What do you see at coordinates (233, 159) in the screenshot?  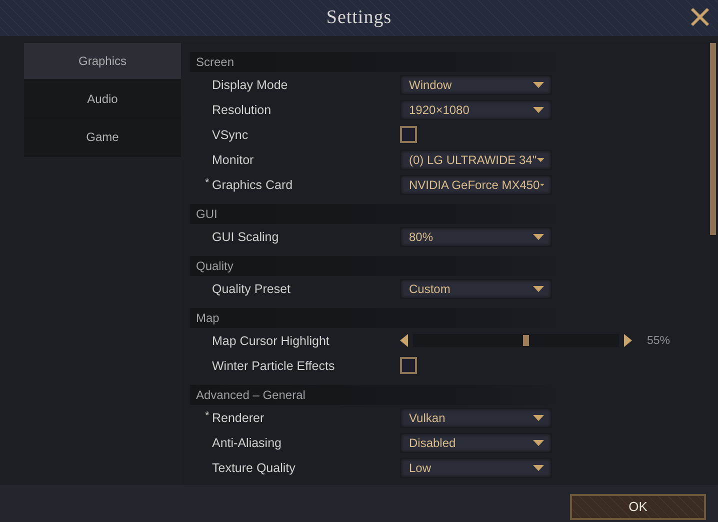 I see `setting-label: Monitor` at bounding box center [233, 159].